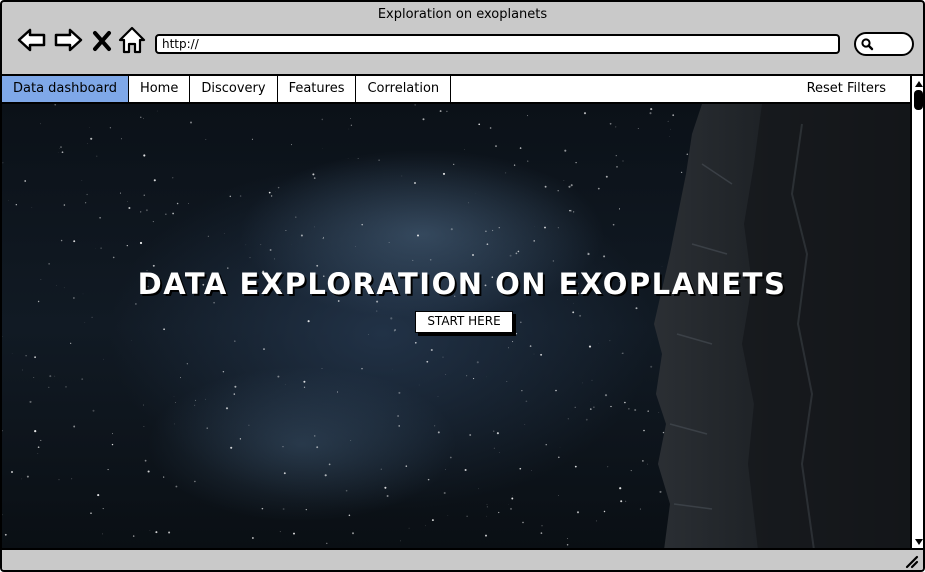 The height and width of the screenshot is (572, 925). What do you see at coordinates (919, 84) in the screenshot?
I see `scroll-up-icon` at bounding box center [919, 84].